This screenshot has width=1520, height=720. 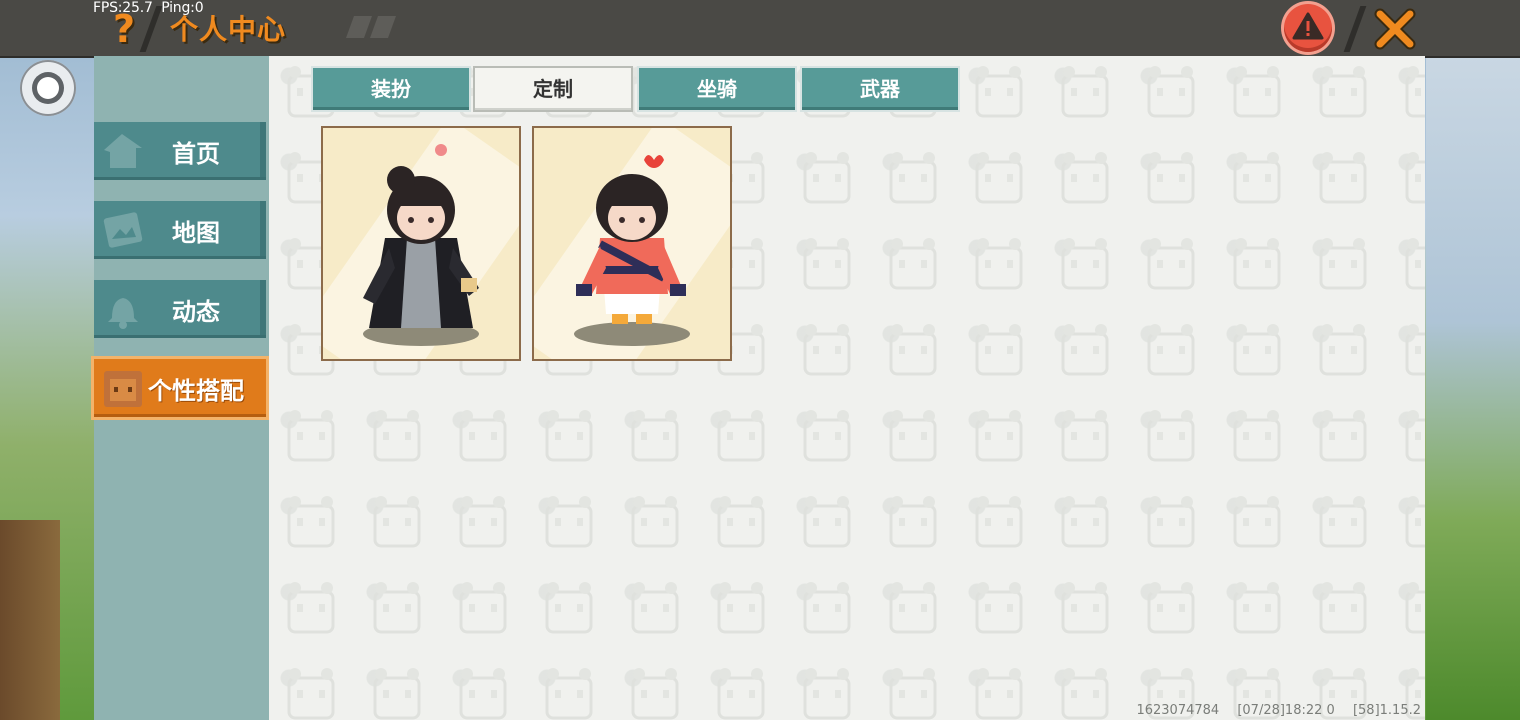 I want to click on close-x-icon, so click(x=1395, y=29).